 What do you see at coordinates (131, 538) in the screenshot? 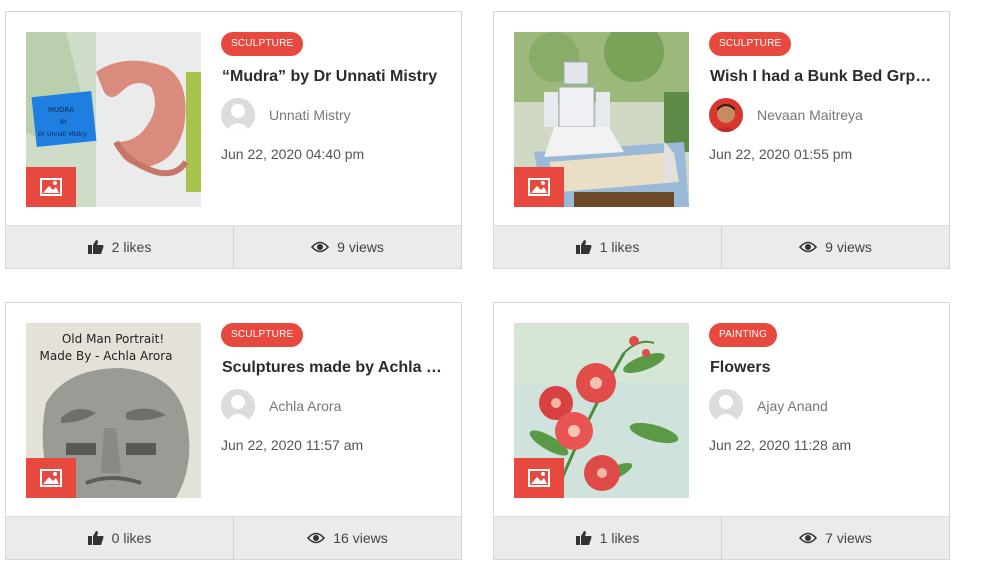
I see `likes-count: 0 likes` at bounding box center [131, 538].